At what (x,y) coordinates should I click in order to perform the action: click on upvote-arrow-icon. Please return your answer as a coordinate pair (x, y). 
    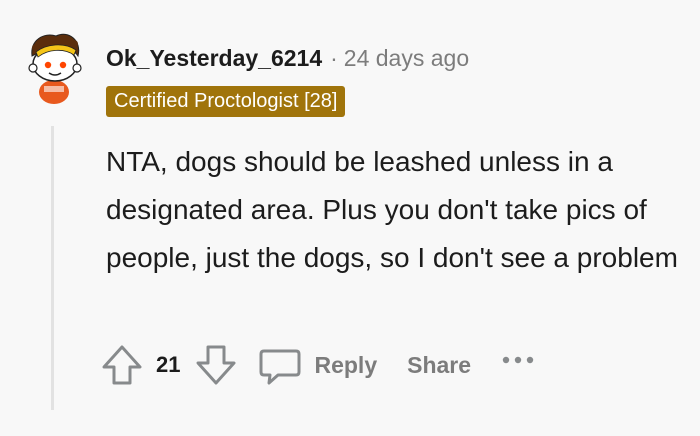
    Looking at the image, I should click on (122, 365).